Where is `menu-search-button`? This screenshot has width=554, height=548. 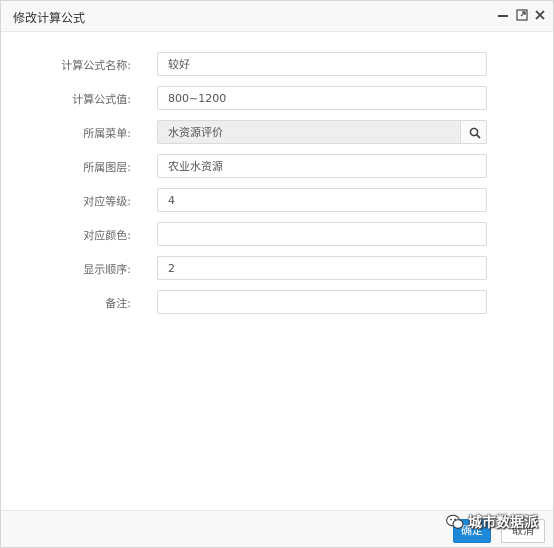
menu-search-button is located at coordinates (473, 132).